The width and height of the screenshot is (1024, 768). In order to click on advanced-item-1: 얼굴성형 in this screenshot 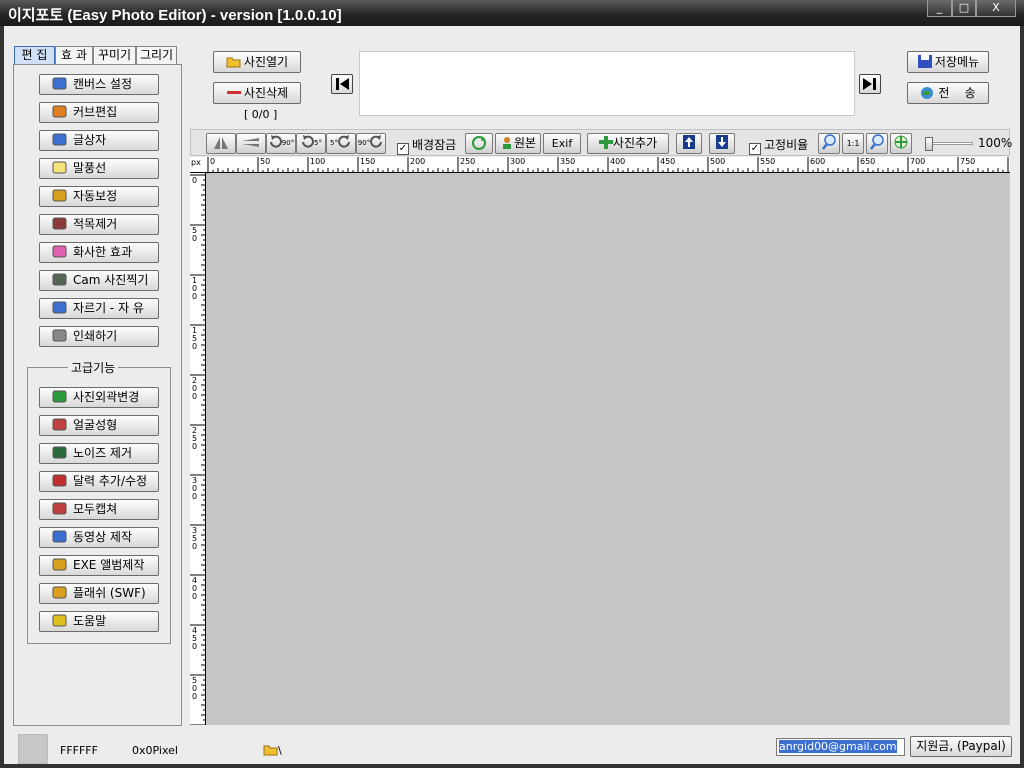, I will do `click(99, 425)`.